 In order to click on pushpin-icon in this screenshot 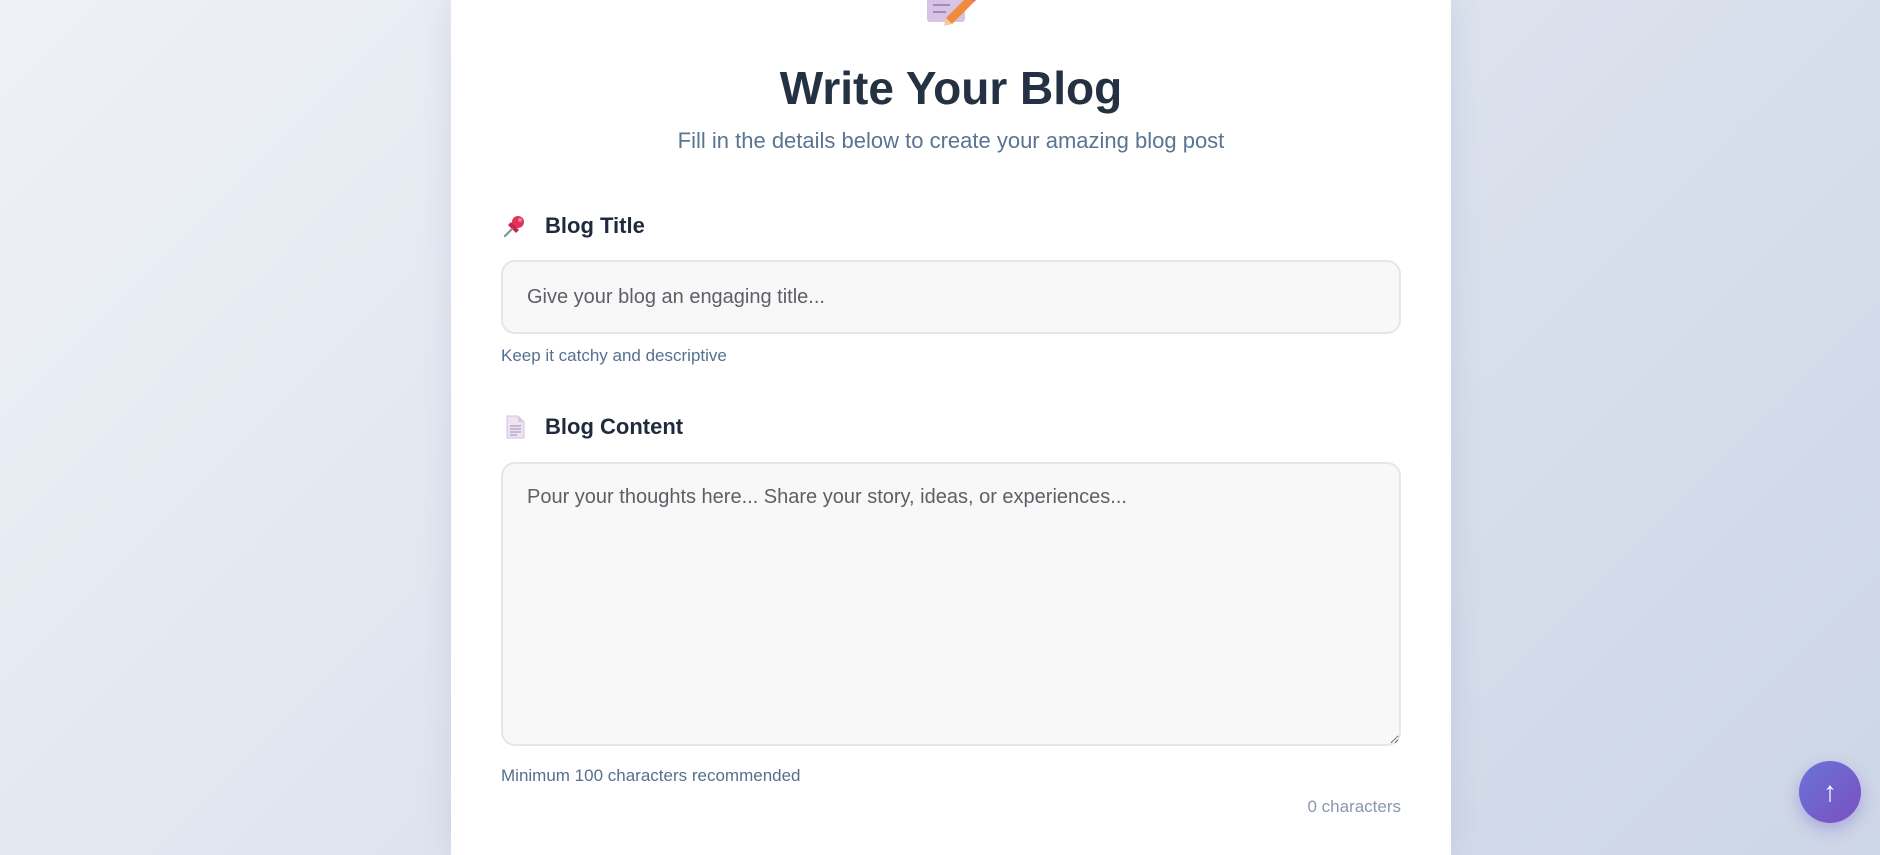, I will do `click(515, 226)`.